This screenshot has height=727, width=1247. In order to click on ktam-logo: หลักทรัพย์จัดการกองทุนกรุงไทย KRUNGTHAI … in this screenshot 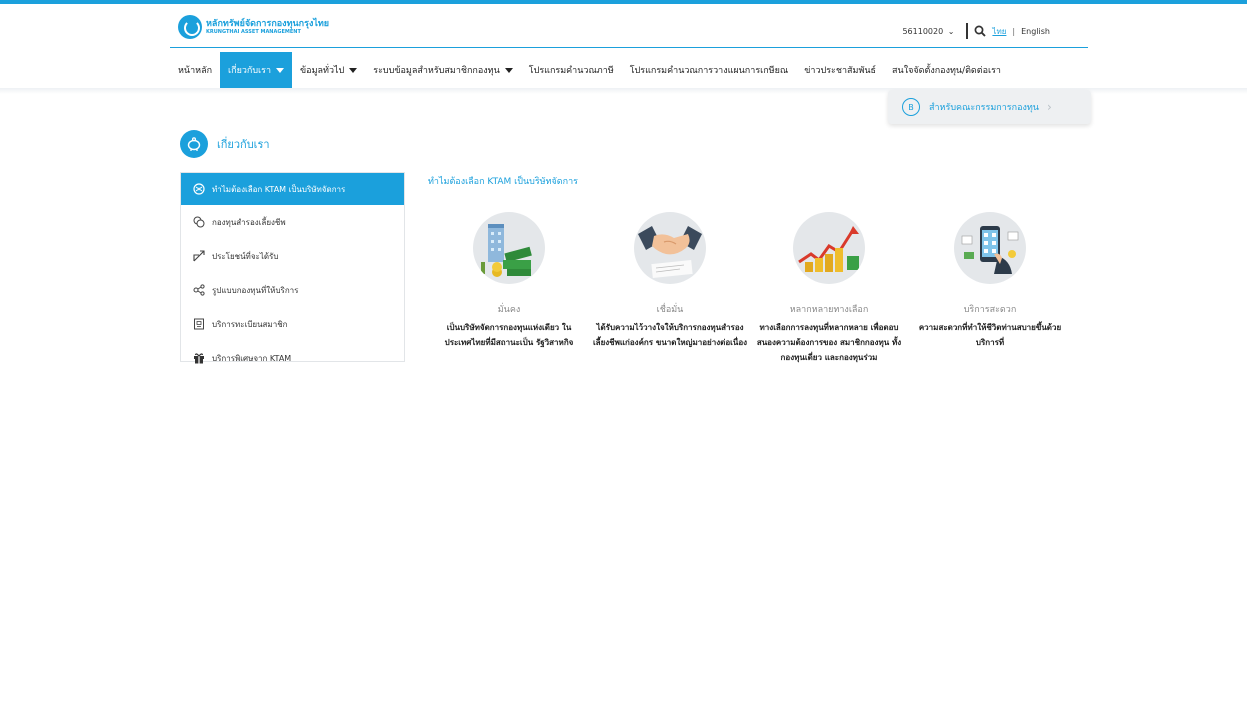, I will do `click(253, 27)`.